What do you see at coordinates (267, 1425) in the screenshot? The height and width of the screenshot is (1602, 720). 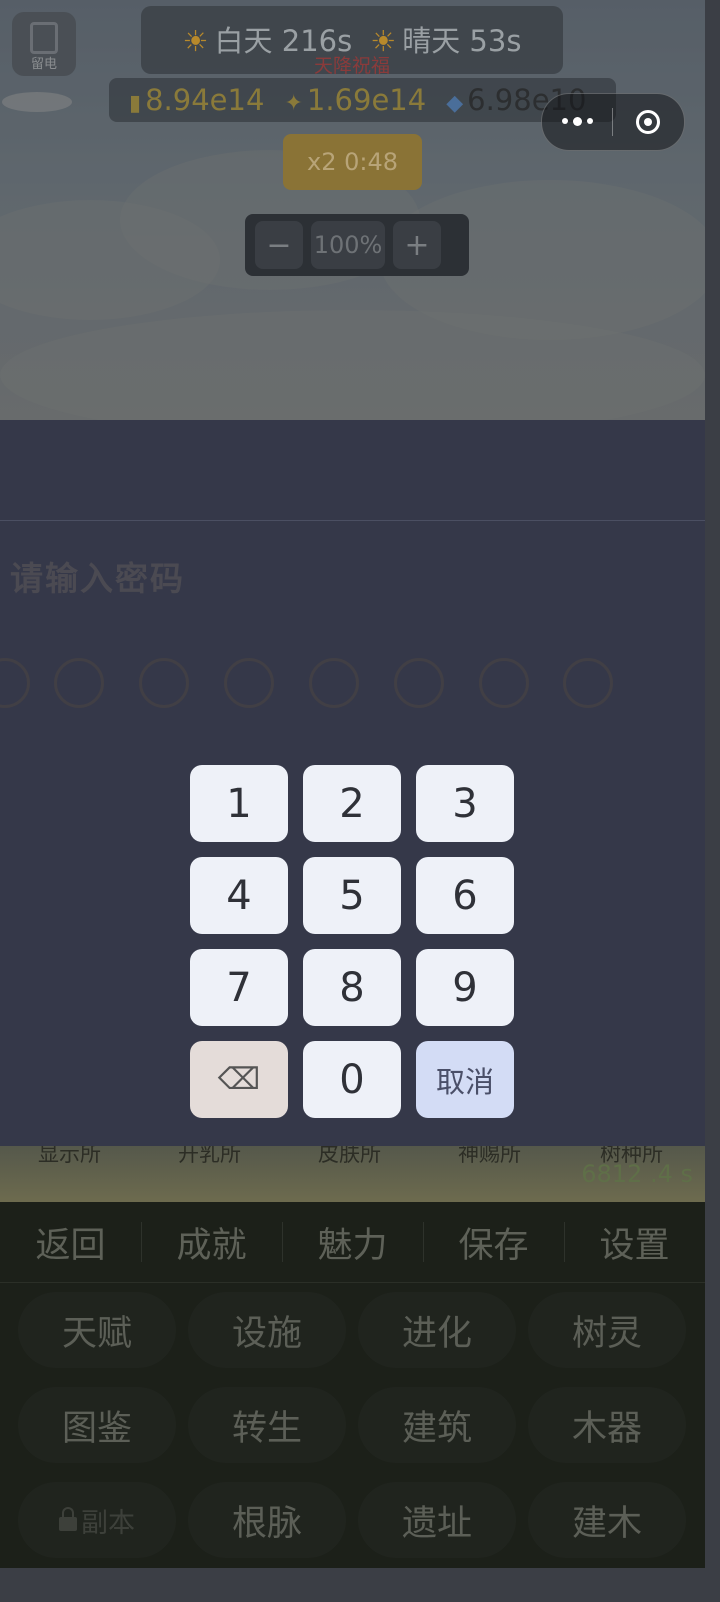 I see `rebirth-button: 转生` at bounding box center [267, 1425].